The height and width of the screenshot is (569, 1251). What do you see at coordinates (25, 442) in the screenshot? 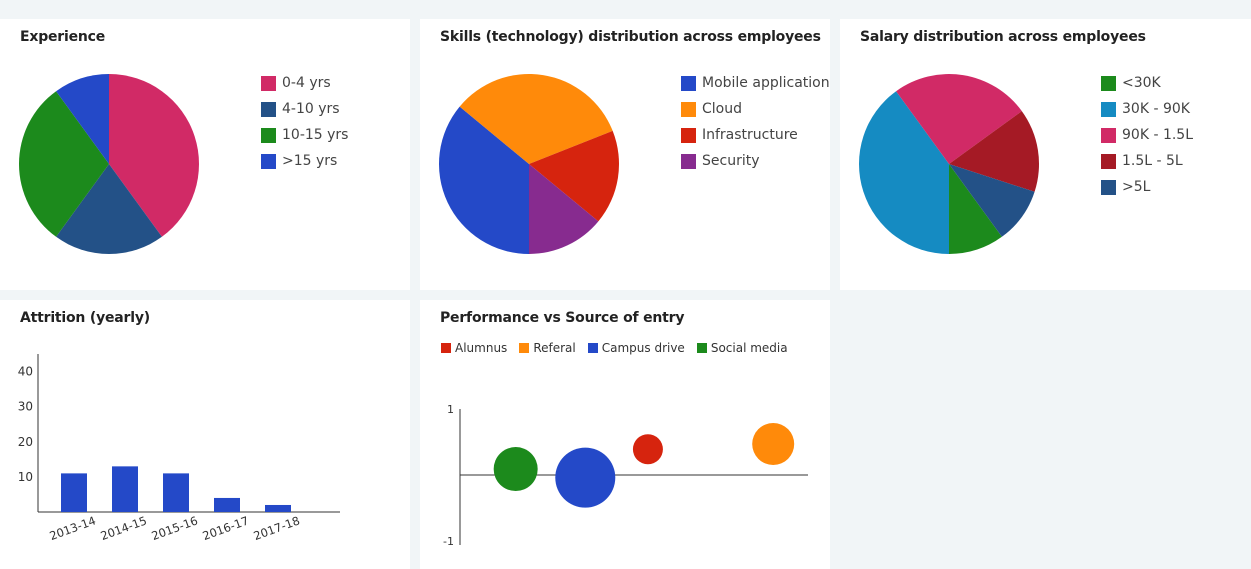
I see `y-tick-label: 20` at bounding box center [25, 442].